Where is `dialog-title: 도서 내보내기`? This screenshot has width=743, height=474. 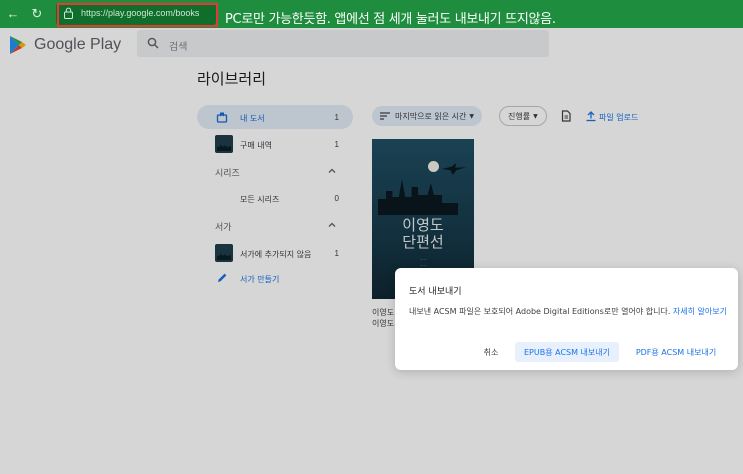 dialog-title: 도서 내보내기 is located at coordinates (435, 292).